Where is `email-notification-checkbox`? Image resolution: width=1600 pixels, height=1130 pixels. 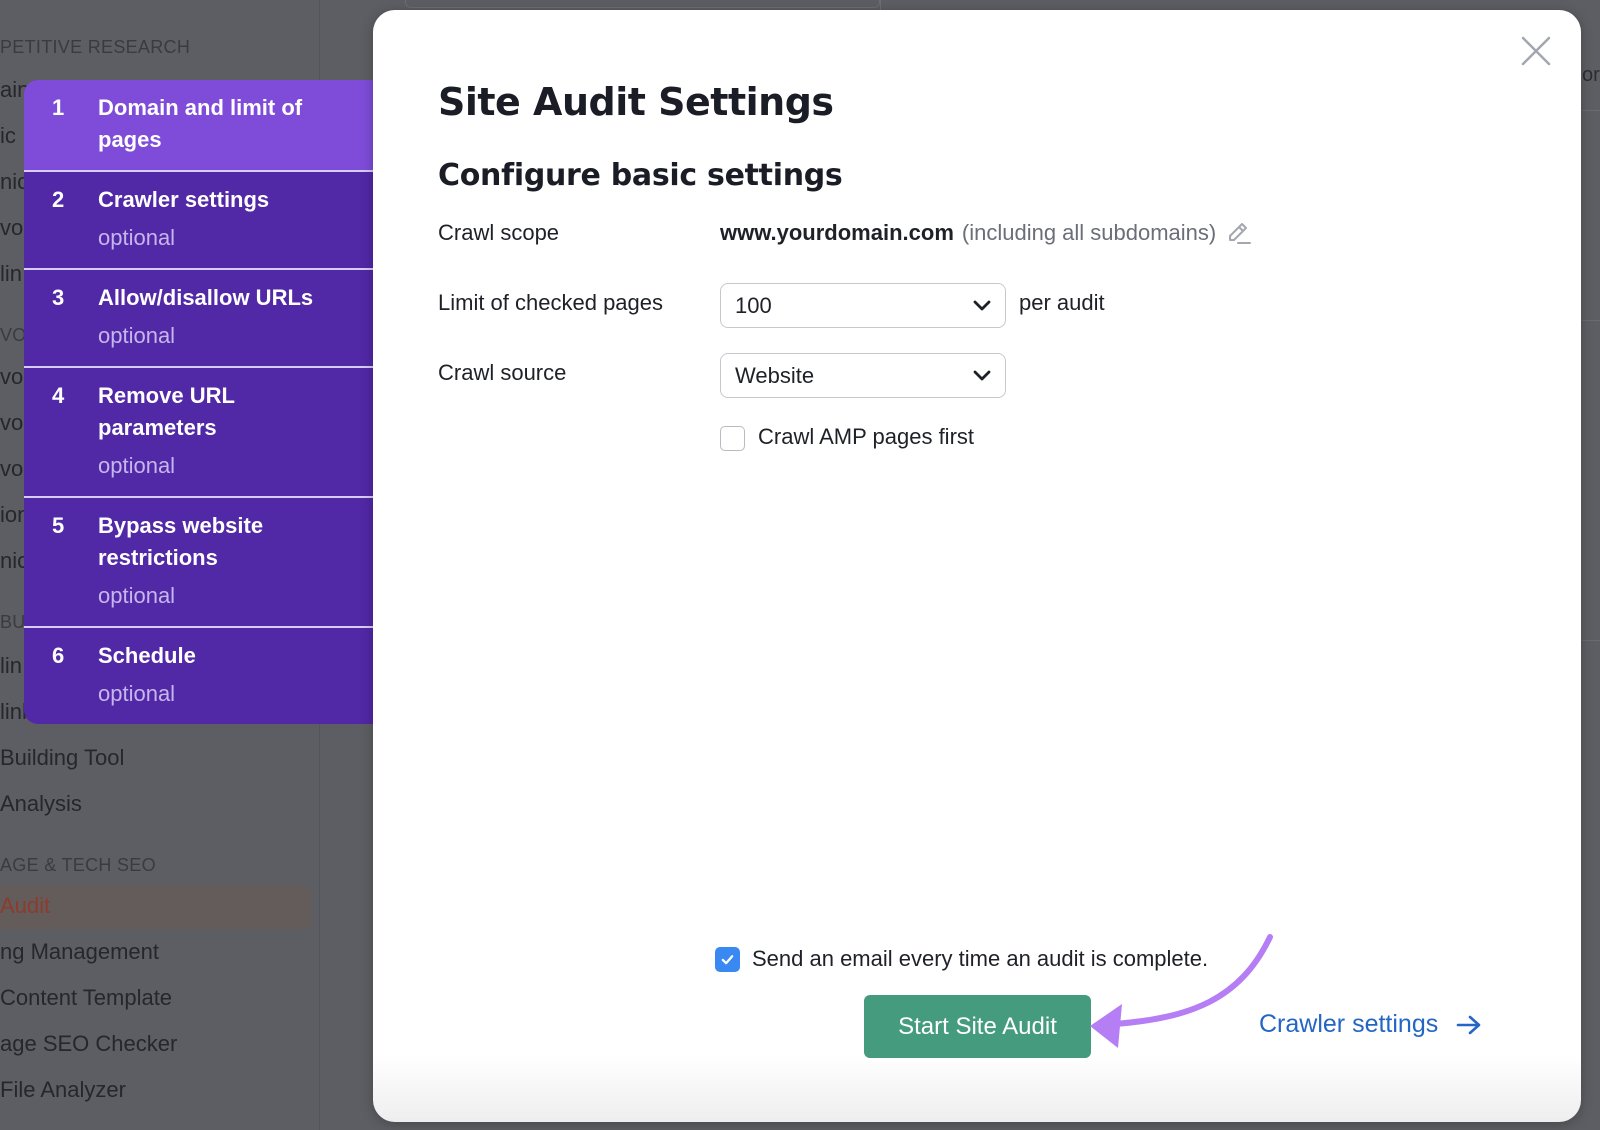
email-notification-checkbox is located at coordinates (727, 959).